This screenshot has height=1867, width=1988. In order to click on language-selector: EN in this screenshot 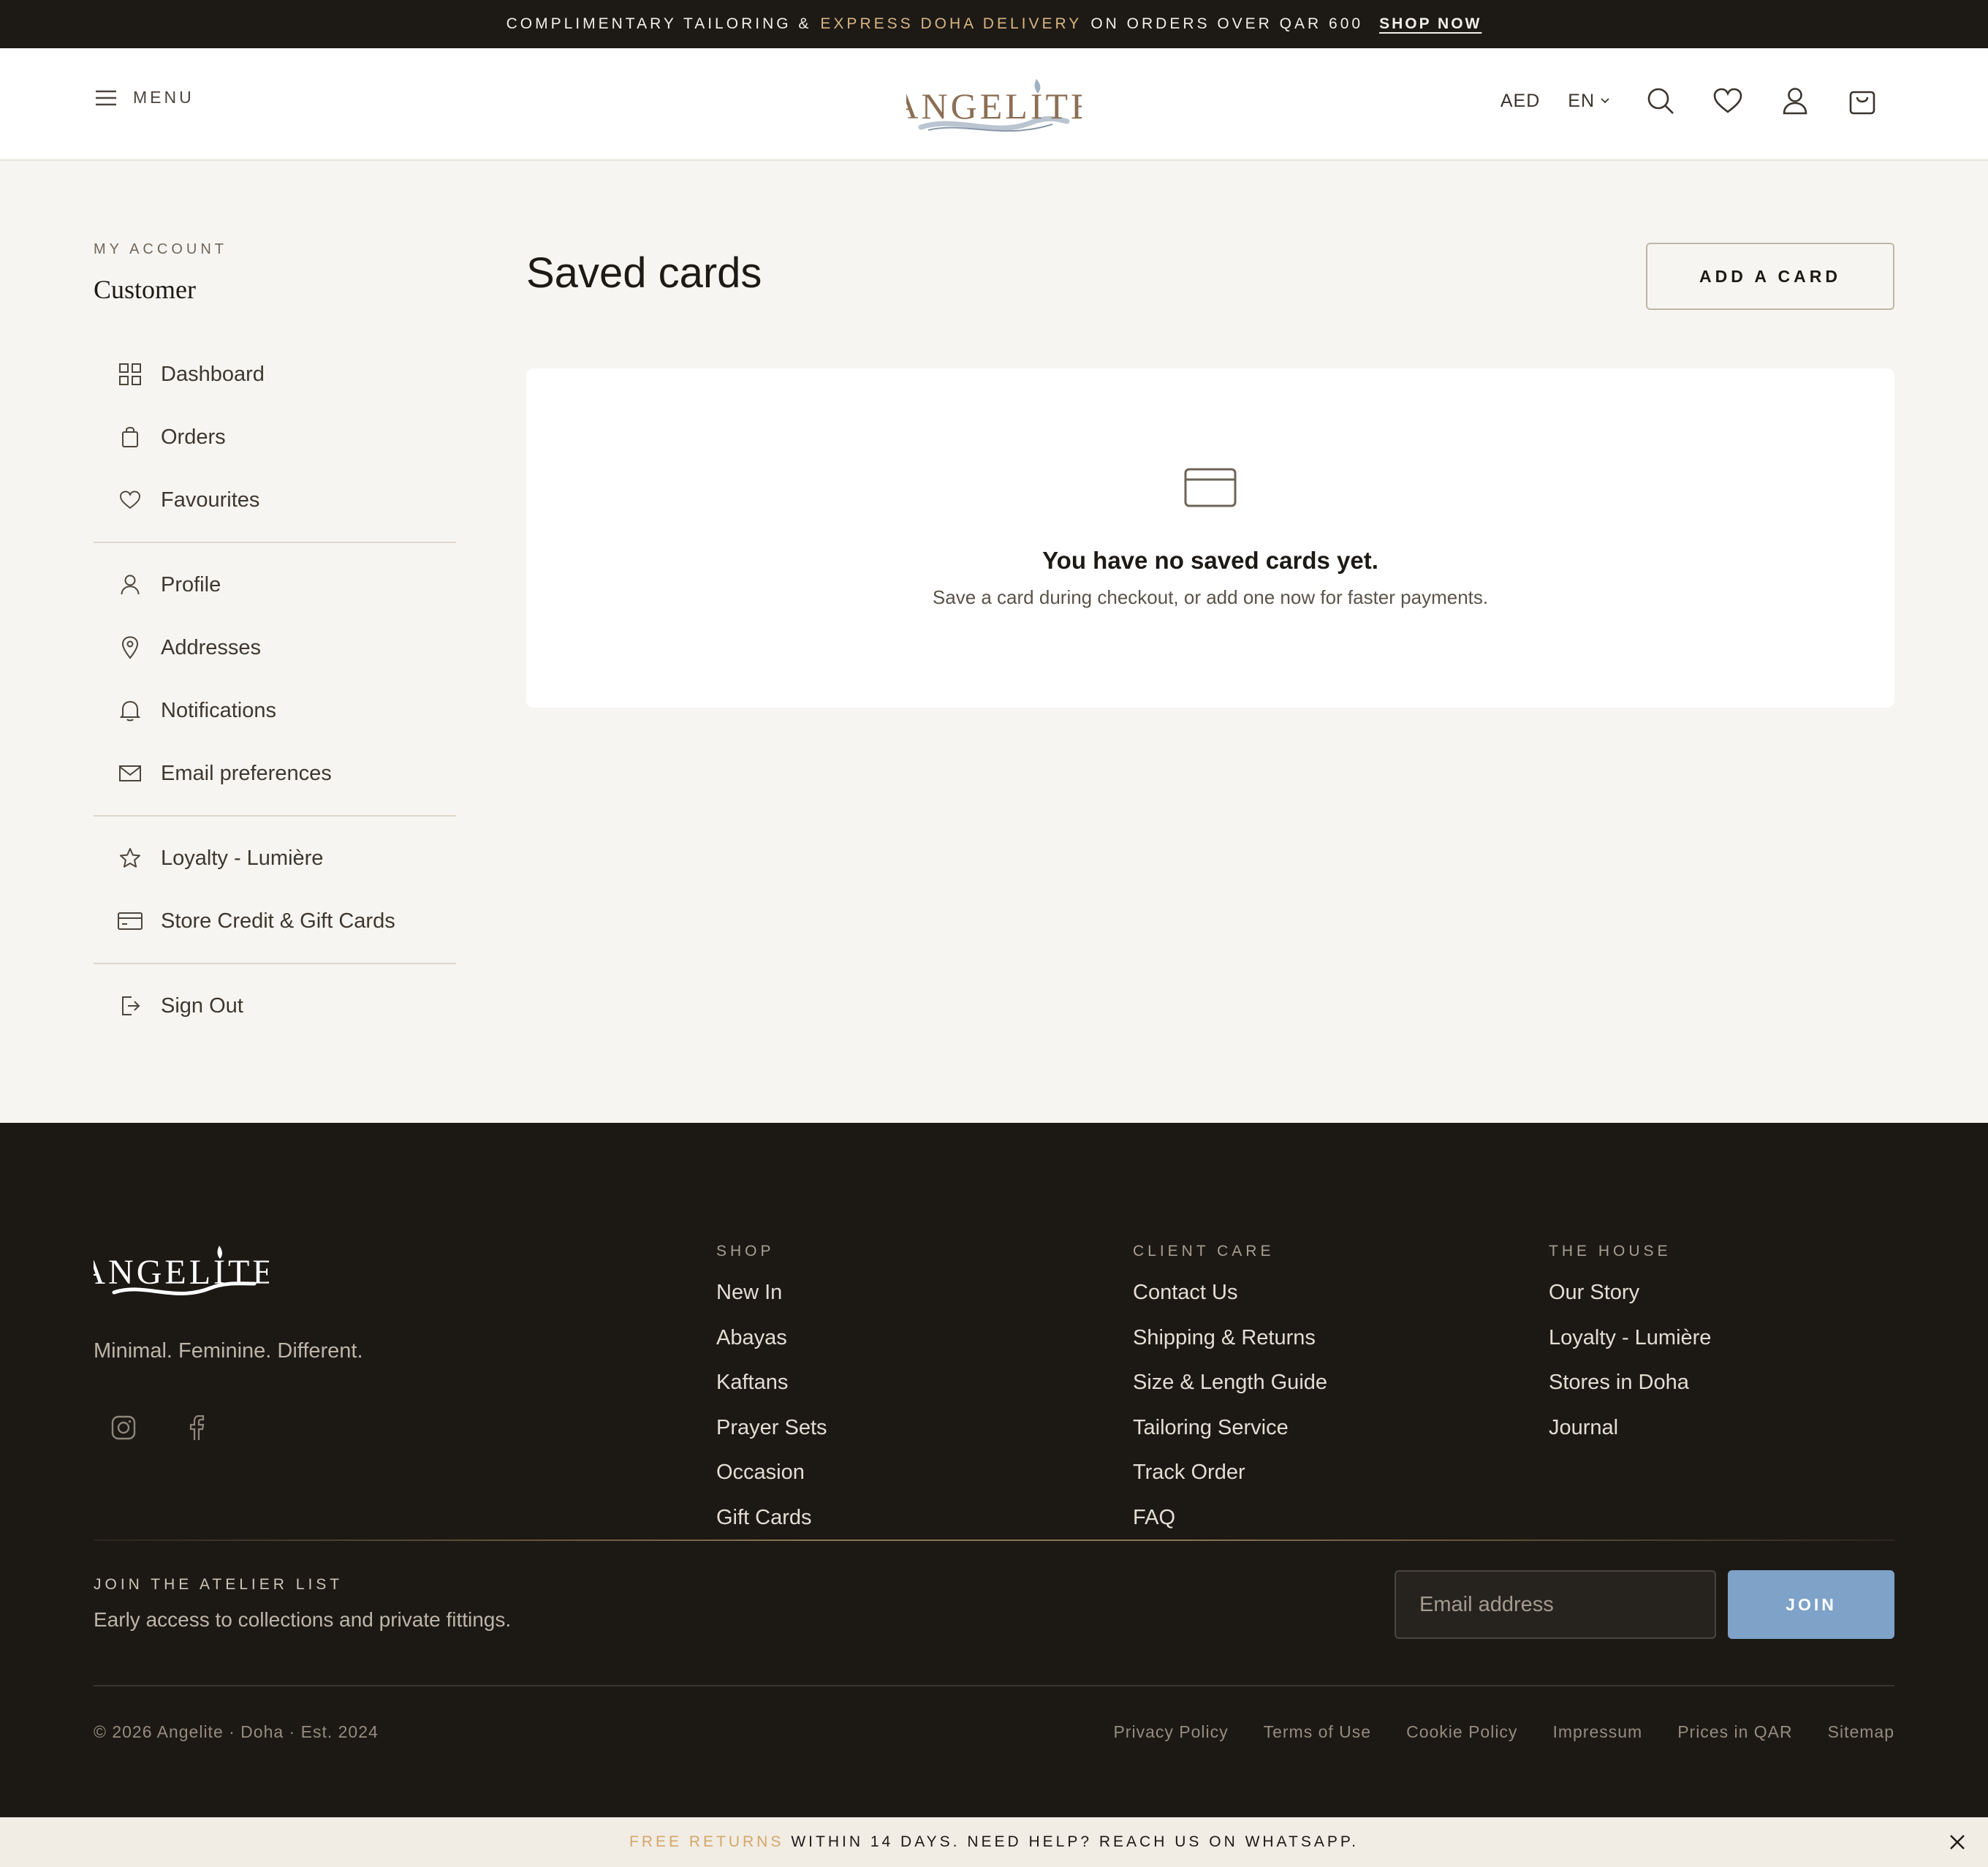, I will do `click(1588, 101)`.